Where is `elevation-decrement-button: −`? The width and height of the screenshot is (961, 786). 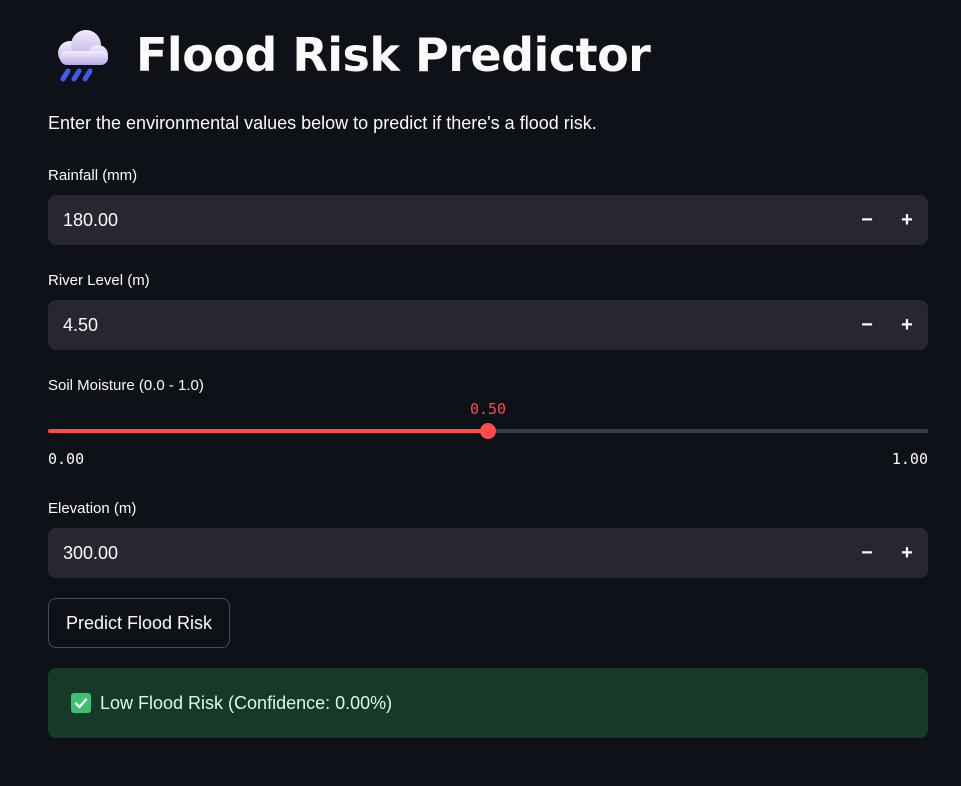 elevation-decrement-button: − is located at coordinates (867, 553).